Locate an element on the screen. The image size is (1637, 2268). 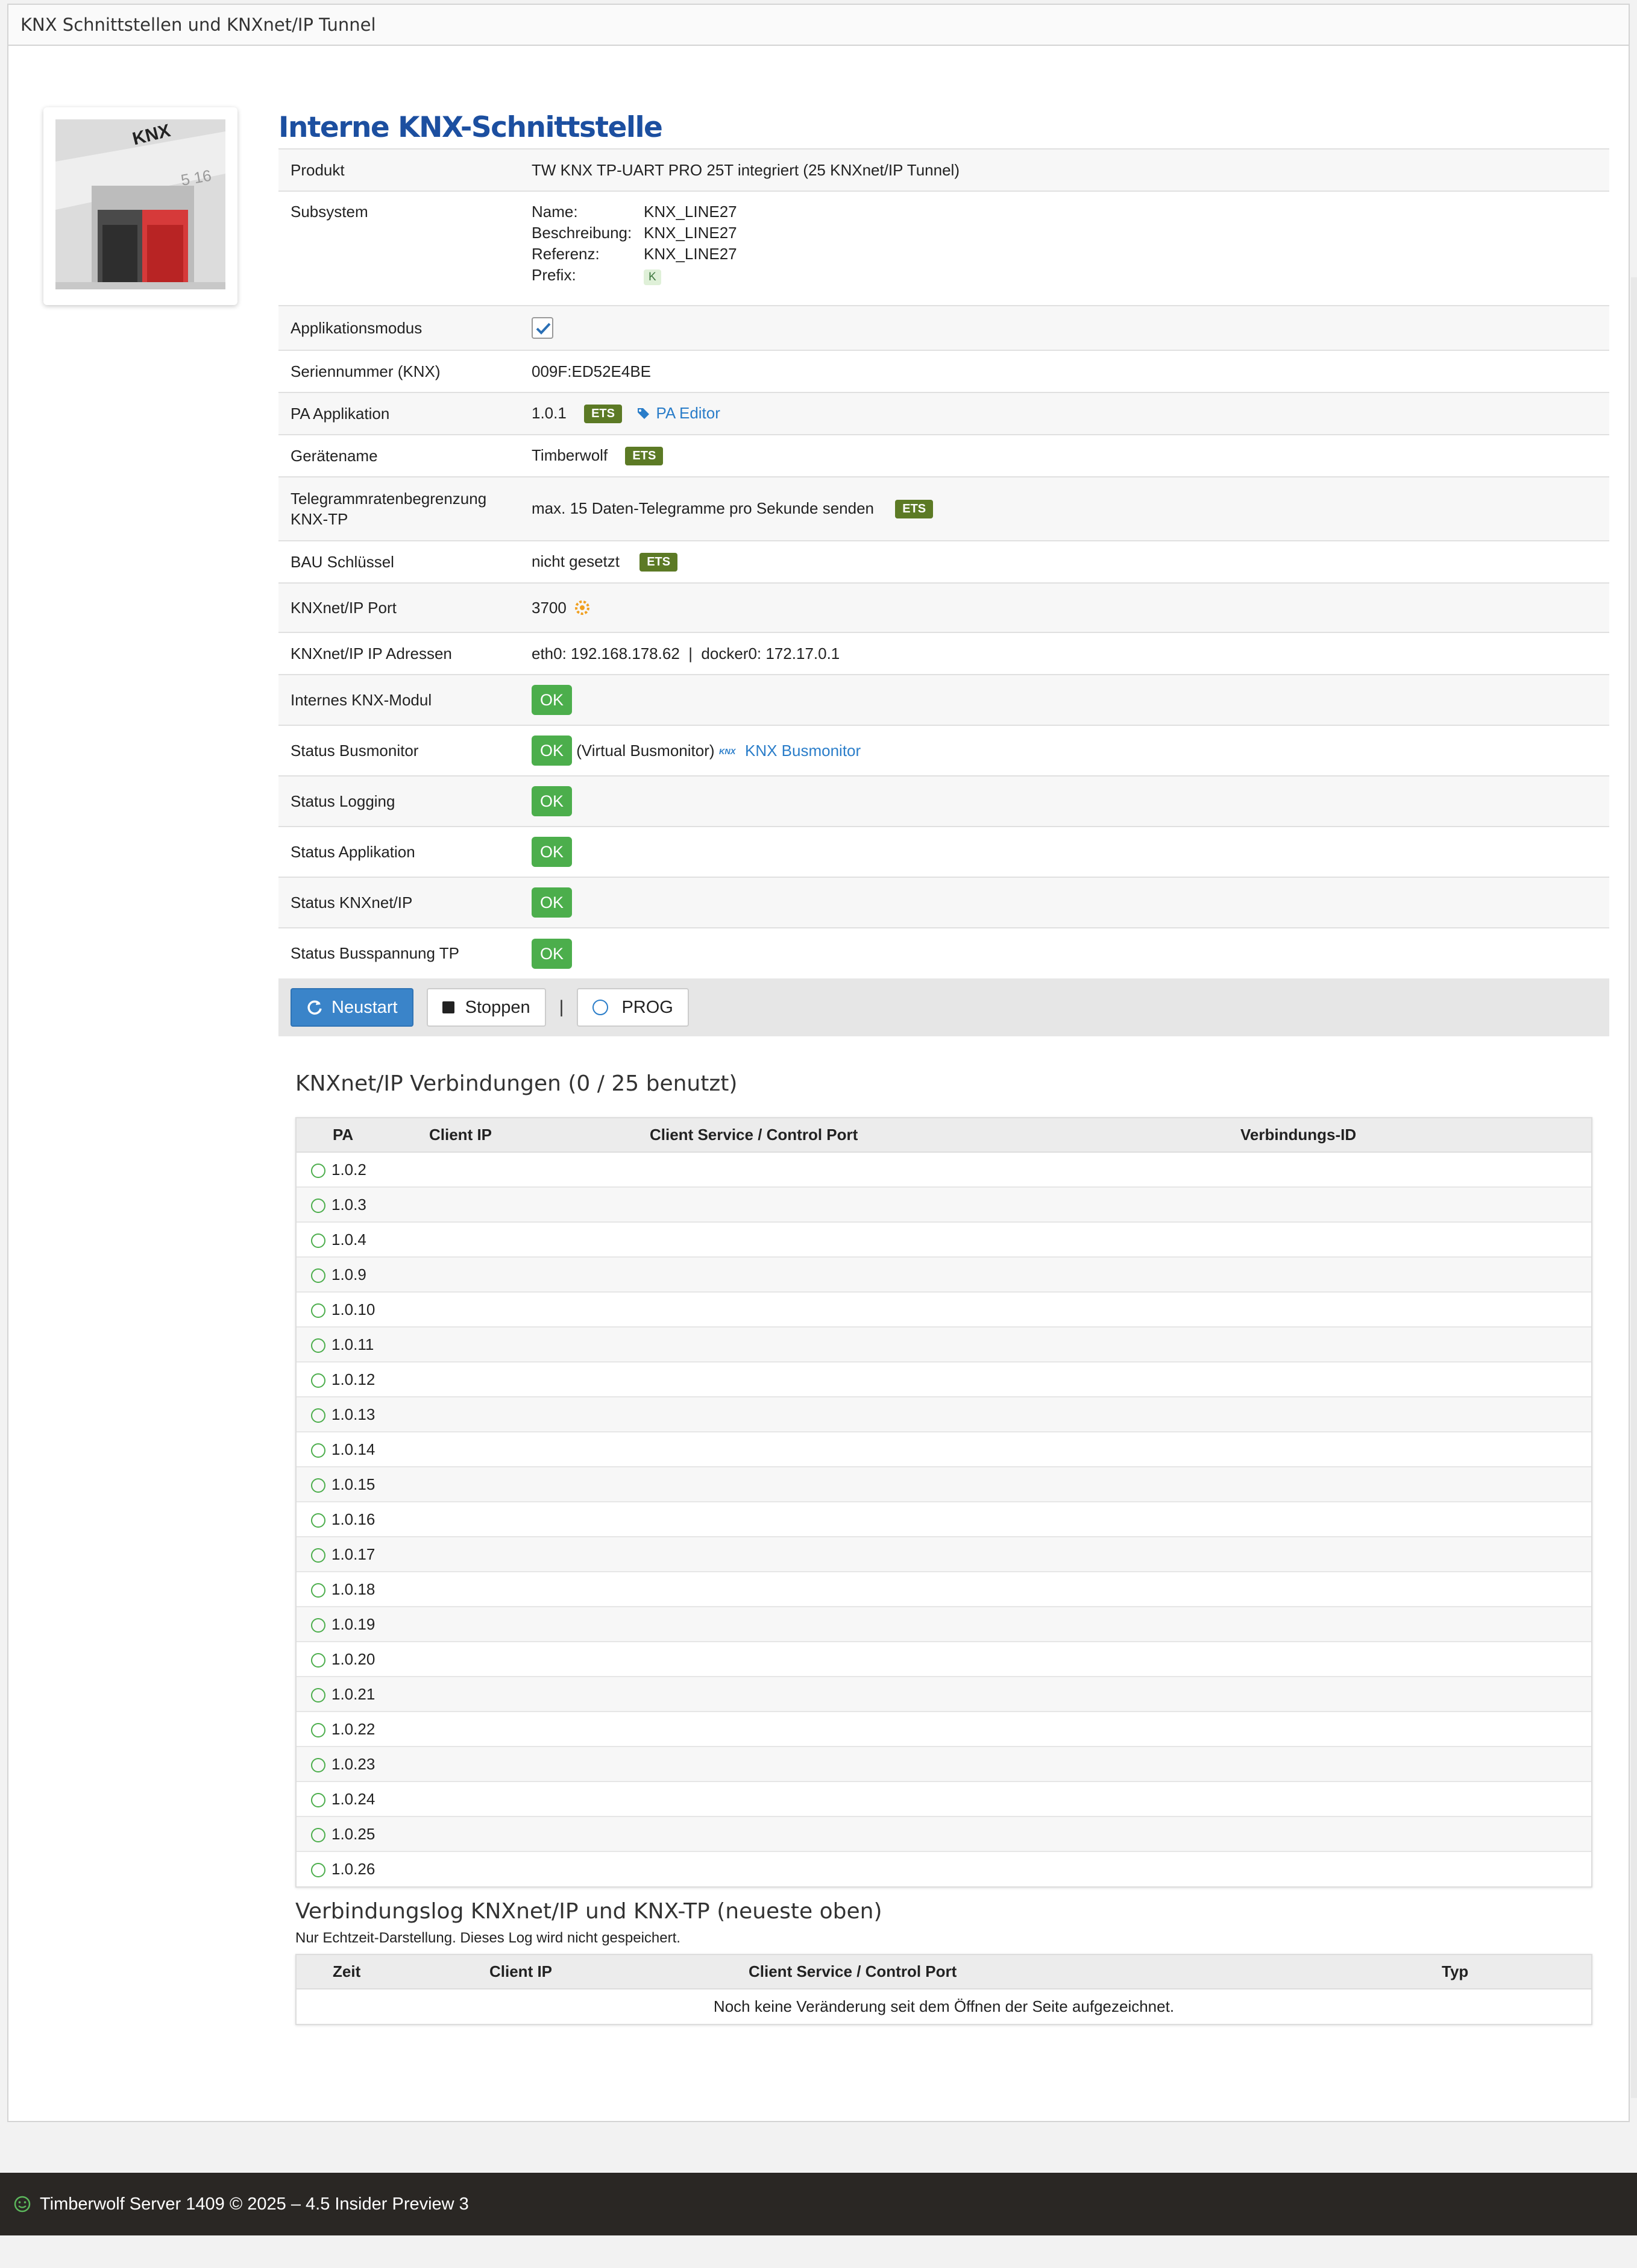
pa-address: 1.0.24 is located at coordinates (353, 1799).